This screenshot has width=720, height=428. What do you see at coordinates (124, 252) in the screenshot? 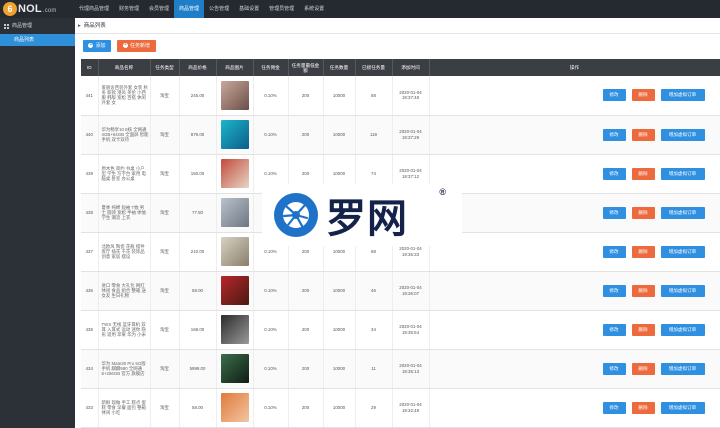
I see `cell-name: 北欧风 陶瓷 花瓶 摆件 客厅 插花 干花 装饰品 创意 家居 摆设` at bounding box center [124, 252].